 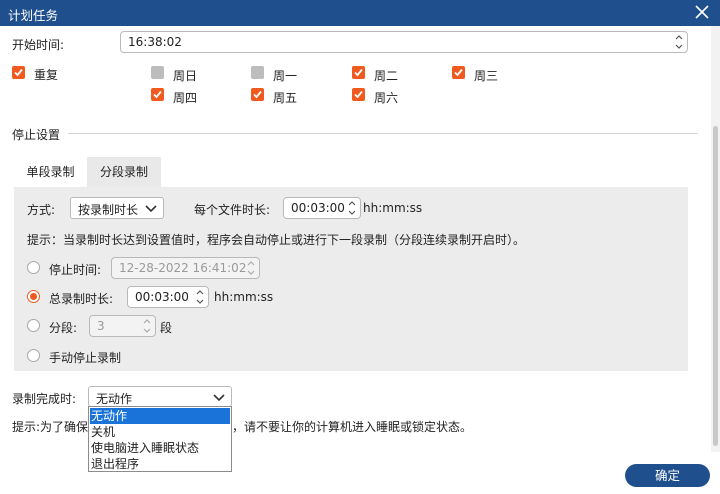 I want to click on day-sun-label: 周日, so click(x=185, y=76).